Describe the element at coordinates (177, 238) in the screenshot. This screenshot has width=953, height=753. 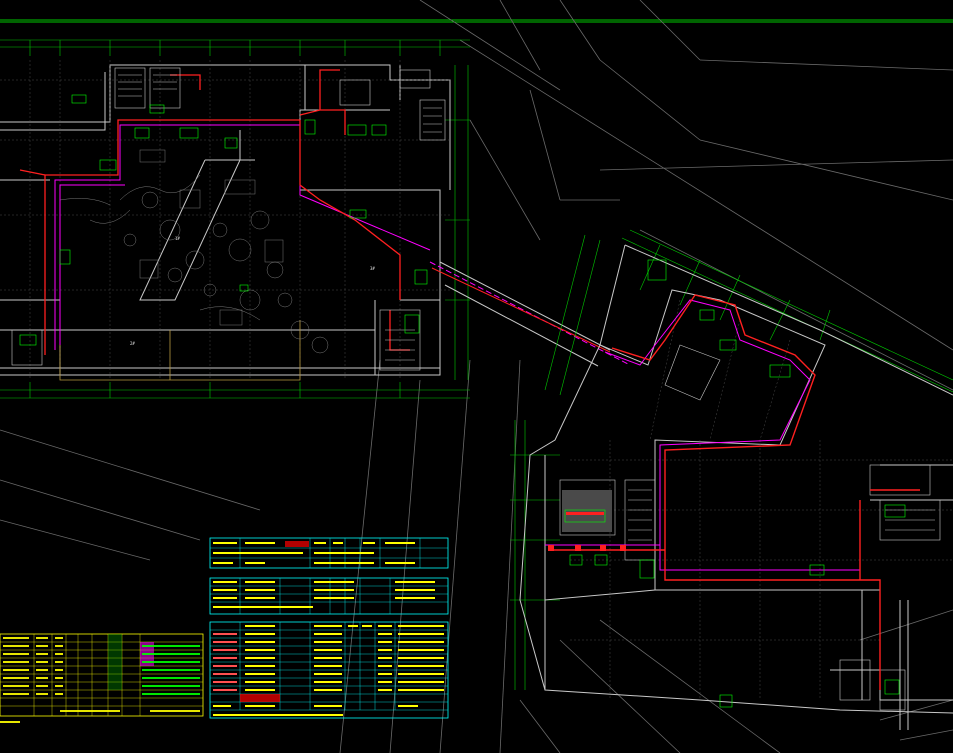
I see `room-label-1: 1#` at that location.